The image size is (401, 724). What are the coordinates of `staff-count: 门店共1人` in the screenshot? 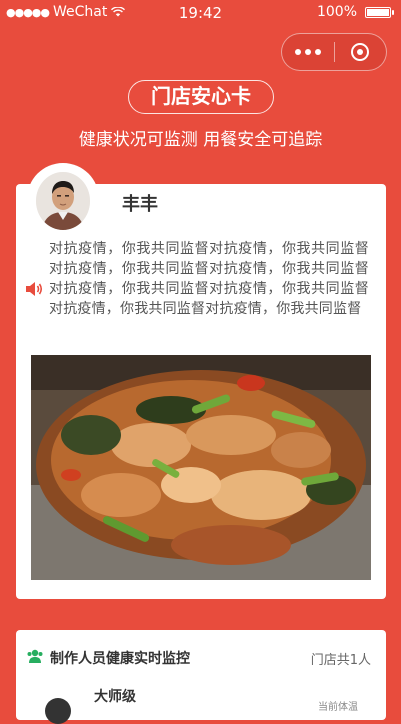 It's located at (340, 660).